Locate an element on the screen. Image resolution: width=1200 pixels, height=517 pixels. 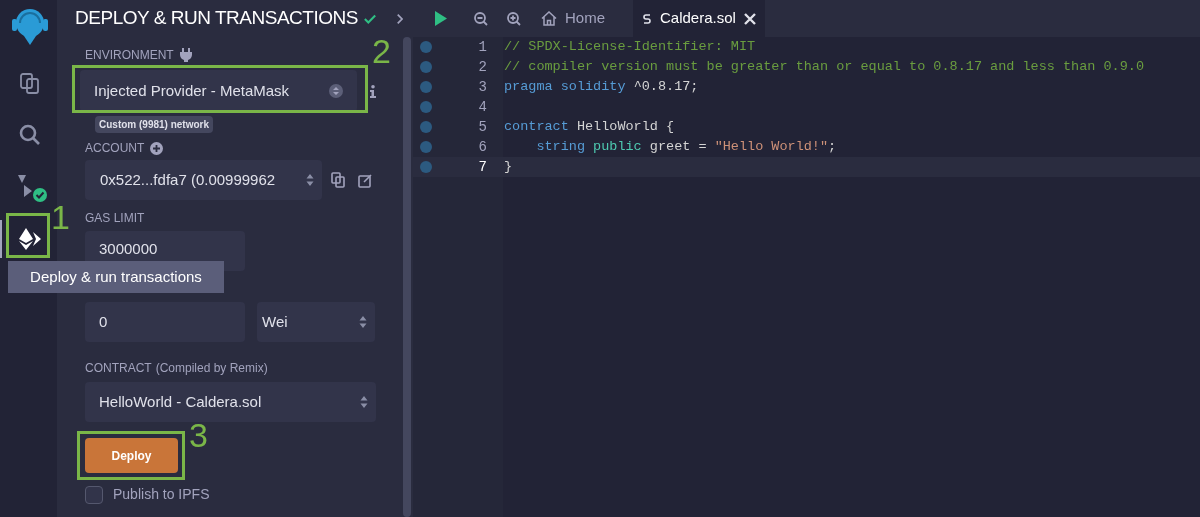
zoom-out-icon is located at coordinates (481, 18).